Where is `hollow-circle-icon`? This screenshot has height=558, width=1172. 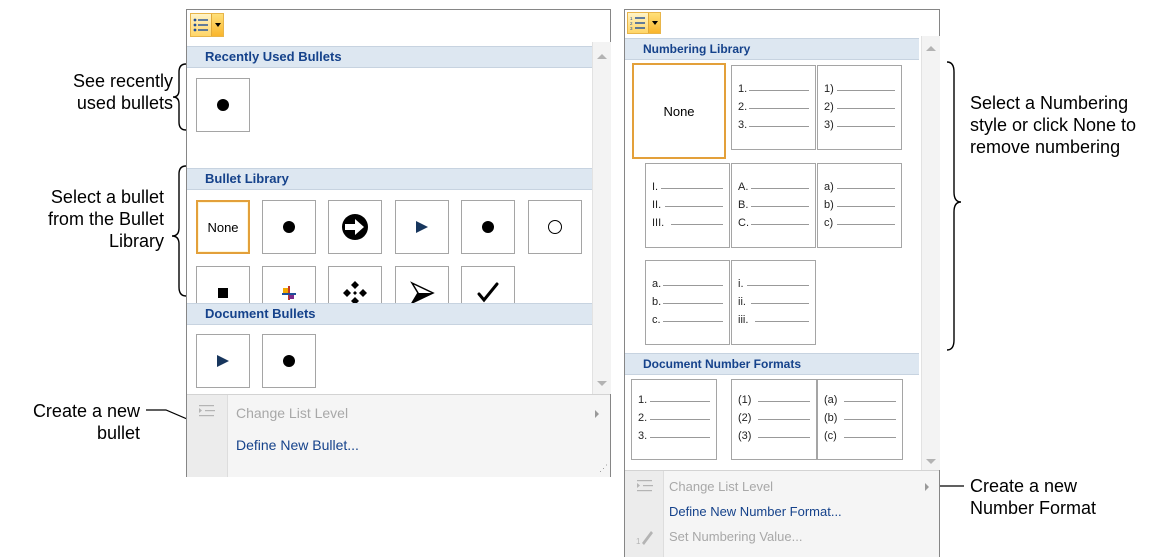
hollow-circle-icon is located at coordinates (555, 227).